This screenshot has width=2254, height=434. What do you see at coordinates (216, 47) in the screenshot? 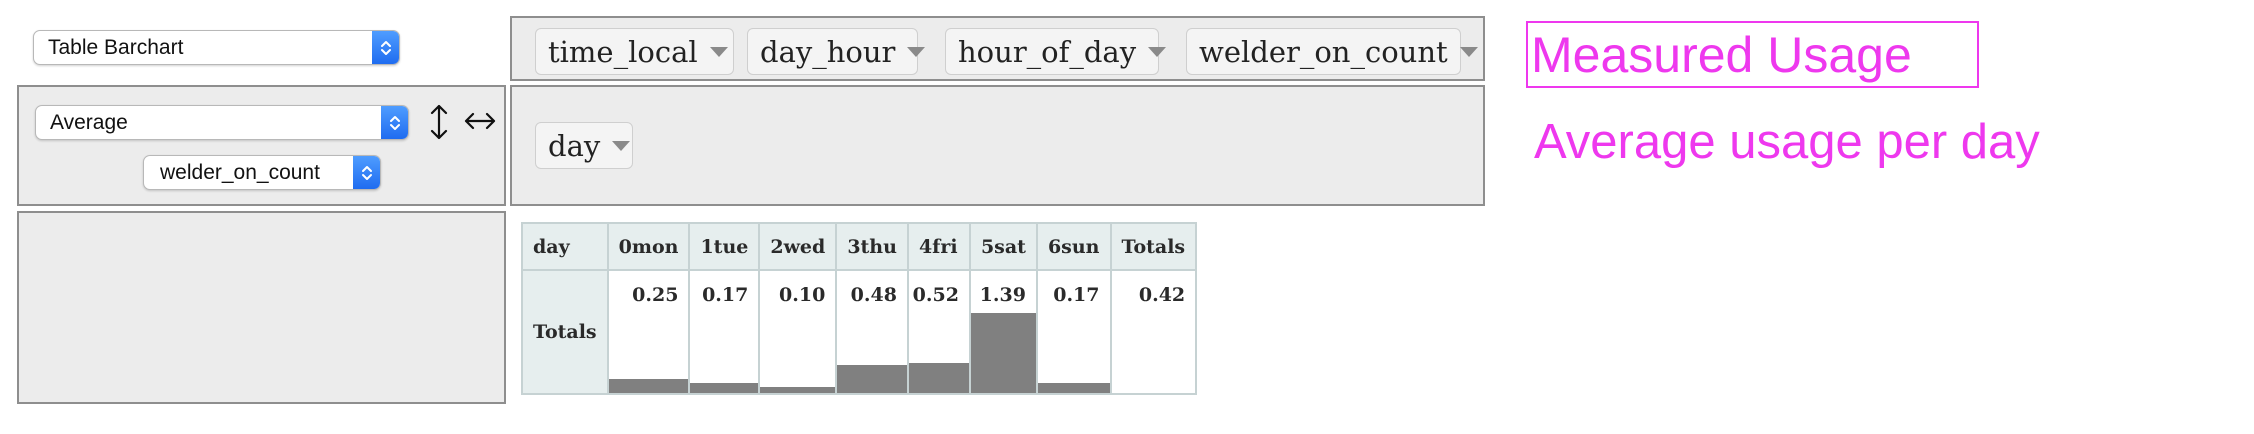
I see `renderer-select: Table Barchart` at bounding box center [216, 47].